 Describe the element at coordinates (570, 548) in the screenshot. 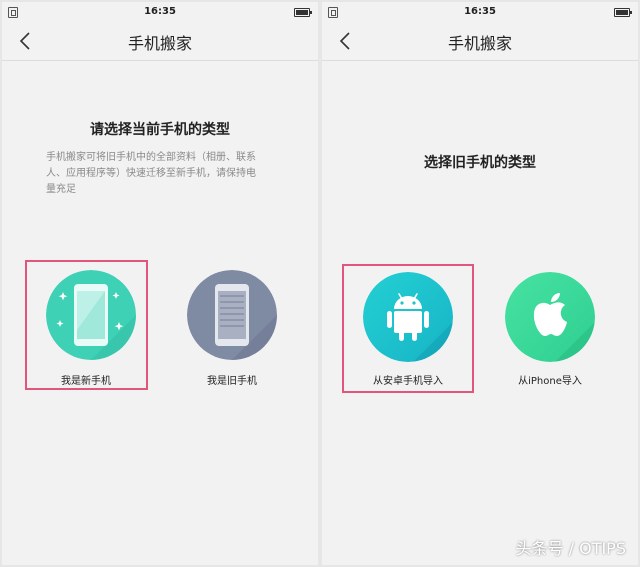

I see `watermark: 头条号 / OTIPS` at that location.